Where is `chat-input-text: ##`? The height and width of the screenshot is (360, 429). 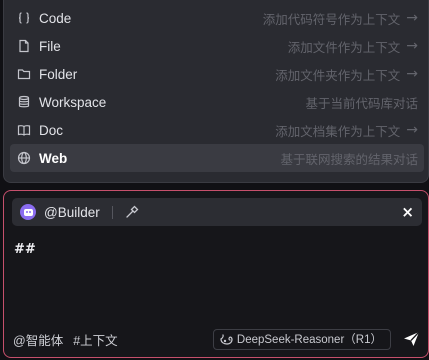 chat-input-text: ## is located at coordinates (25, 249).